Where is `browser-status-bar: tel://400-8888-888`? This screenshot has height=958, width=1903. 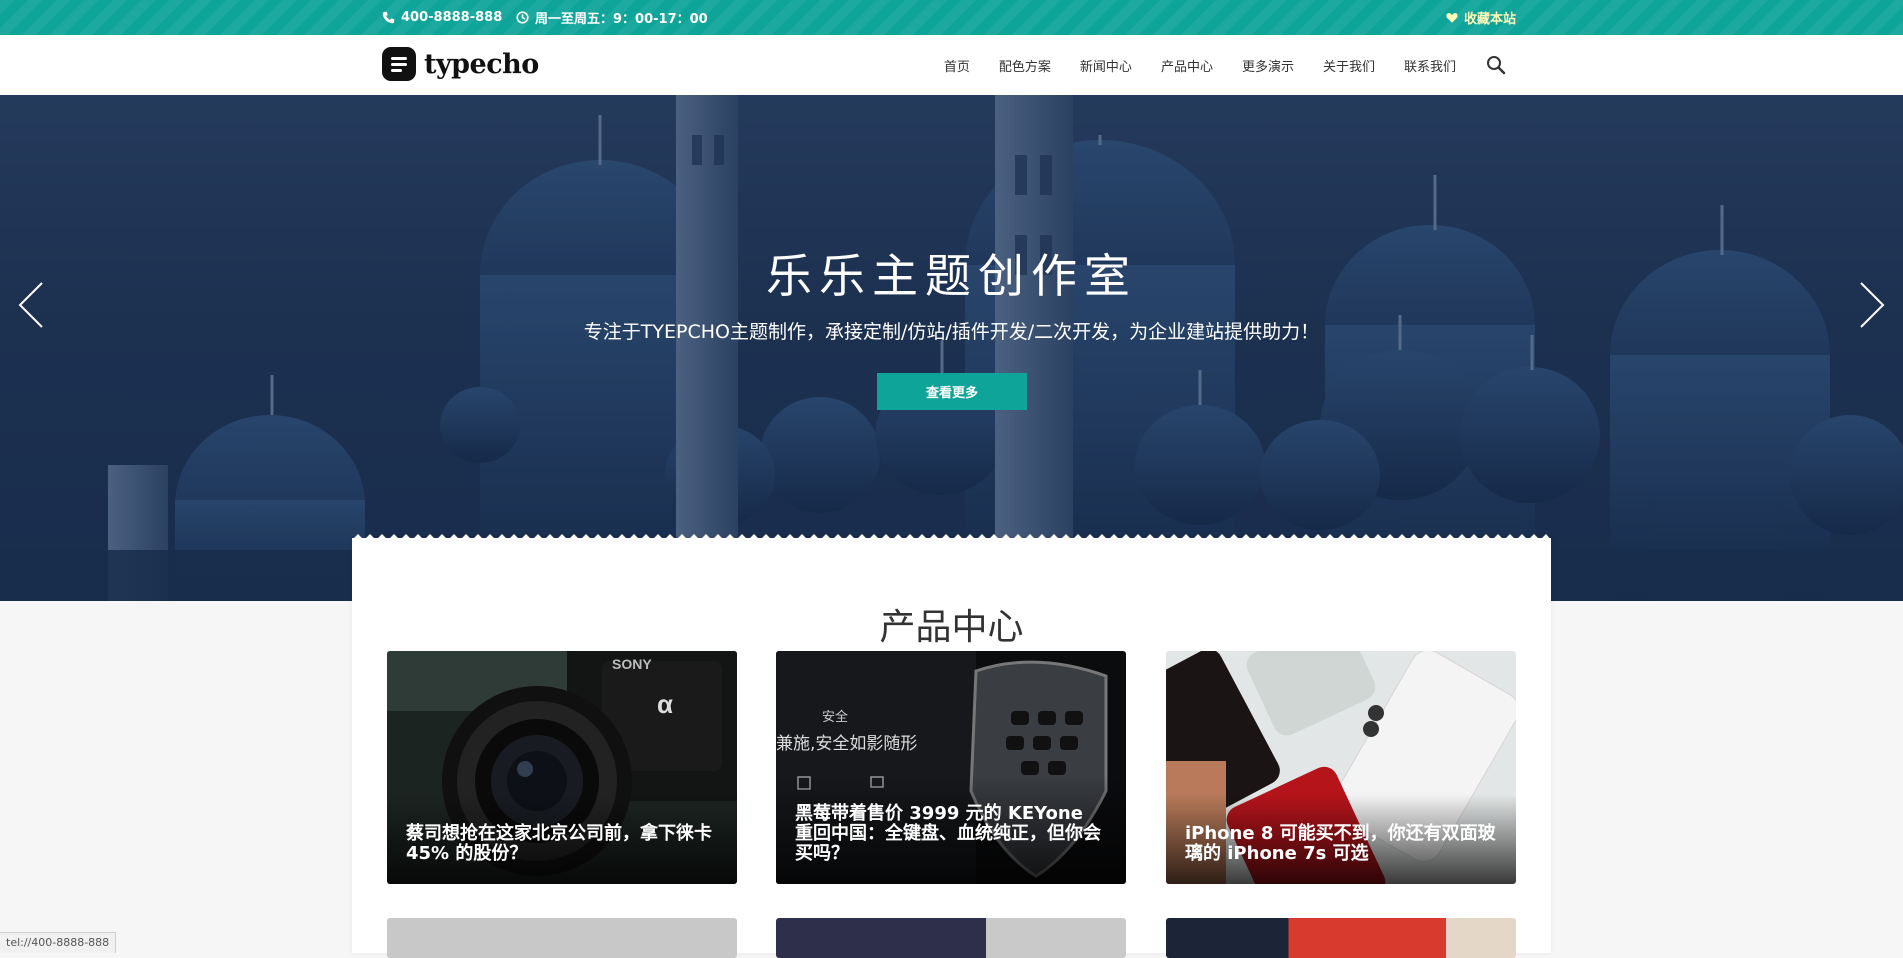
browser-status-bar: tel://400-8888-888 is located at coordinates (58, 942).